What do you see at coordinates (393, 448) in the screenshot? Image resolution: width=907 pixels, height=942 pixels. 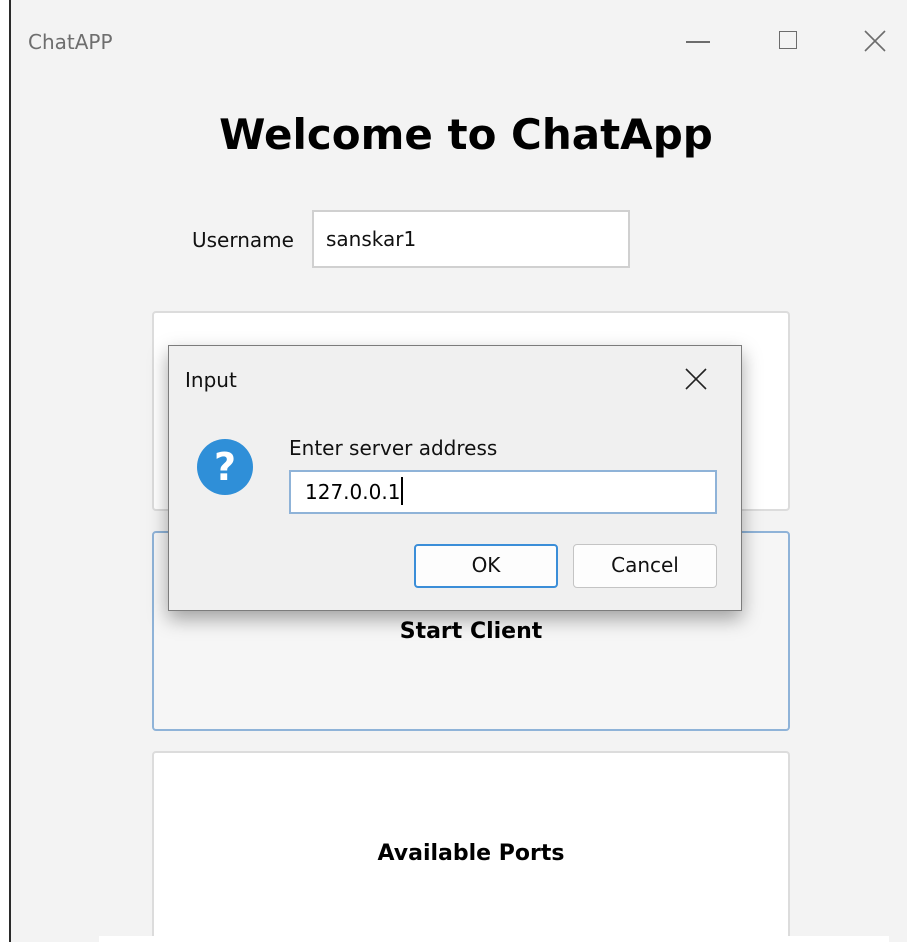 I see `dialog-prompt: Enter server address` at bounding box center [393, 448].